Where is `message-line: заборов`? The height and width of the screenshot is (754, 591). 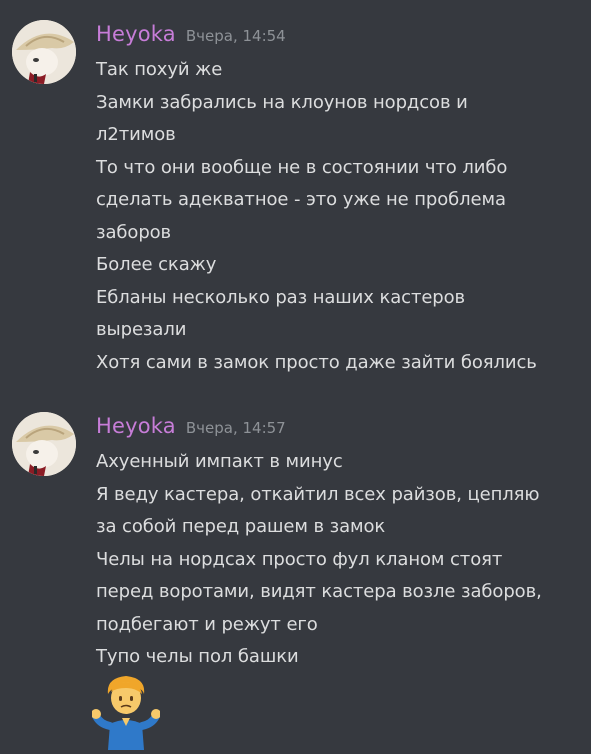
message-line: заборов is located at coordinates (134, 232).